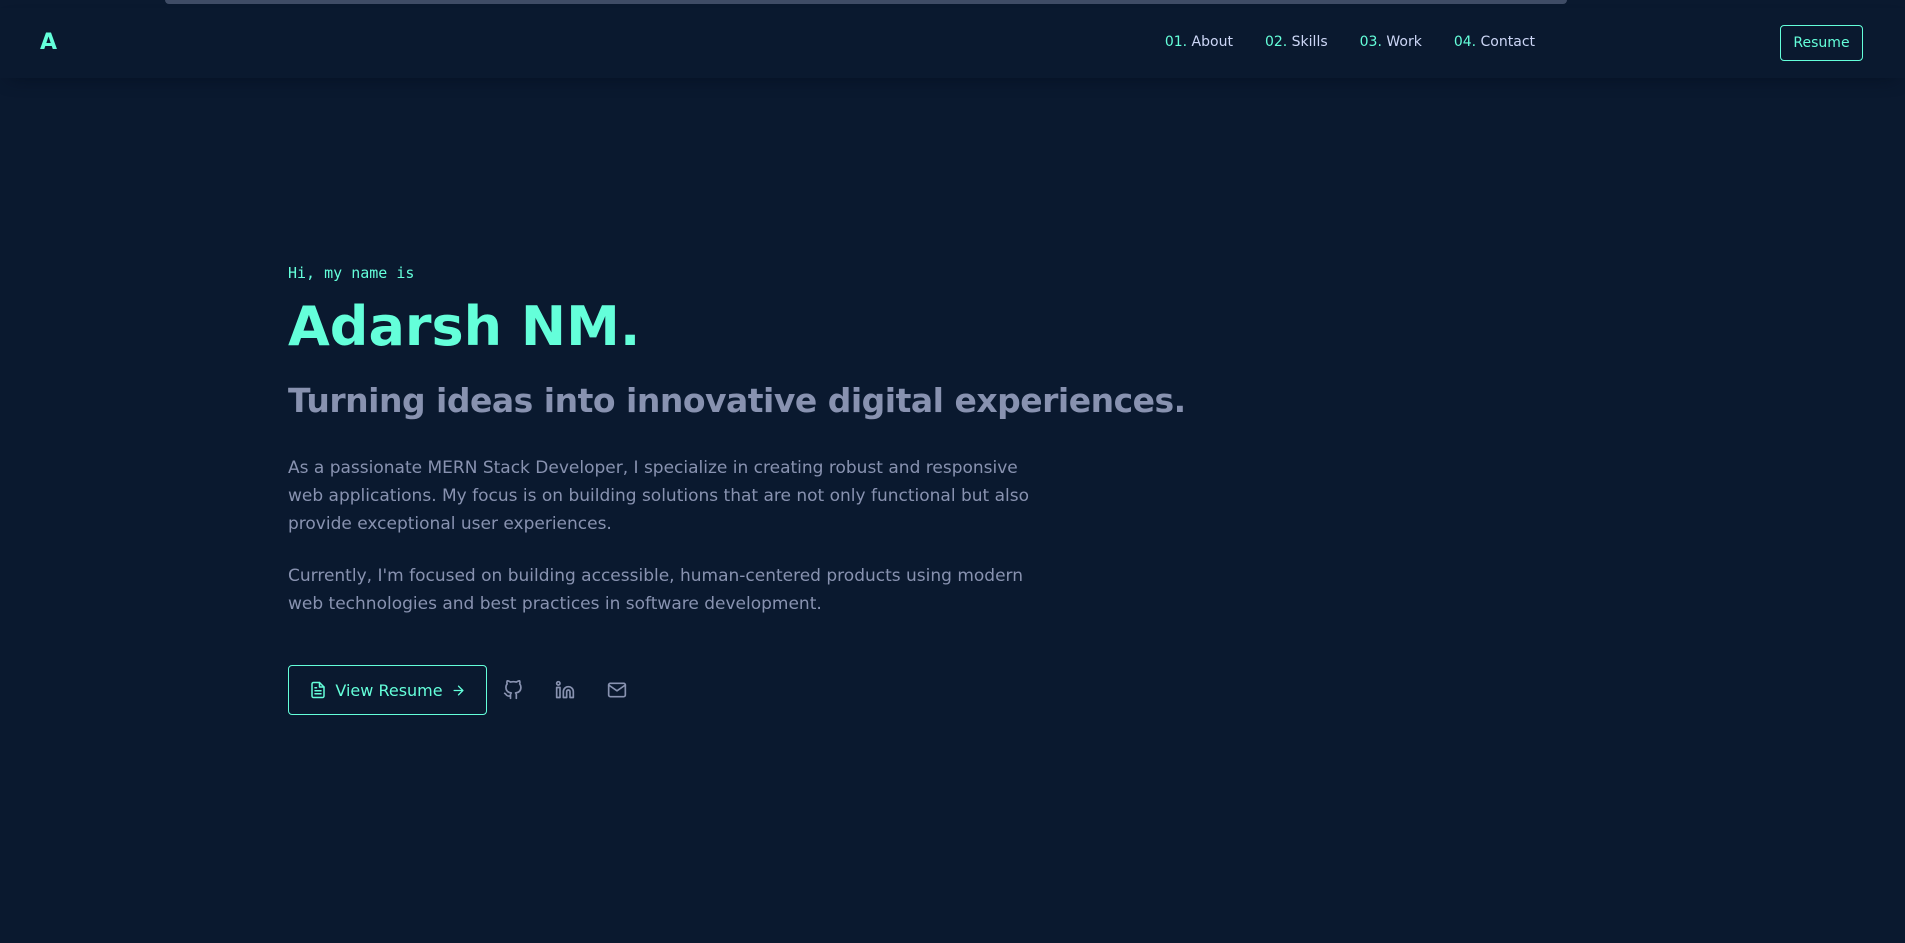 This screenshot has width=1905, height=943. I want to click on nav-item-about: 01. About, so click(1199, 42).